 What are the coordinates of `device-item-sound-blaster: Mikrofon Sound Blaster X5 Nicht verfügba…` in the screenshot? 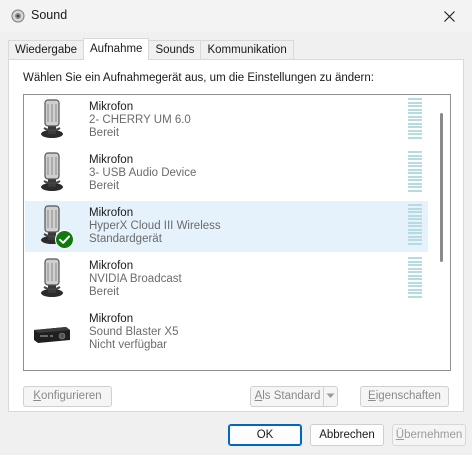 It's located at (226, 332).